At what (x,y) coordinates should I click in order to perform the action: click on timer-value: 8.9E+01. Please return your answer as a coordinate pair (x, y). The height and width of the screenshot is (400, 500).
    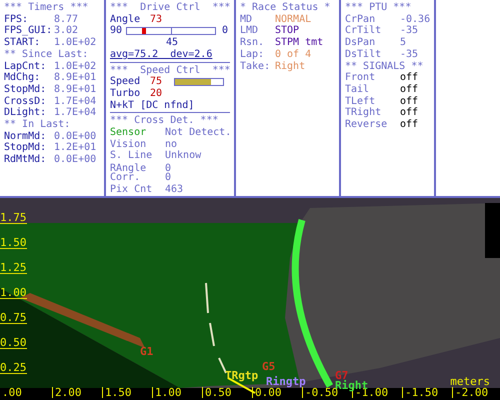
    Looking at the image, I should click on (75, 78).